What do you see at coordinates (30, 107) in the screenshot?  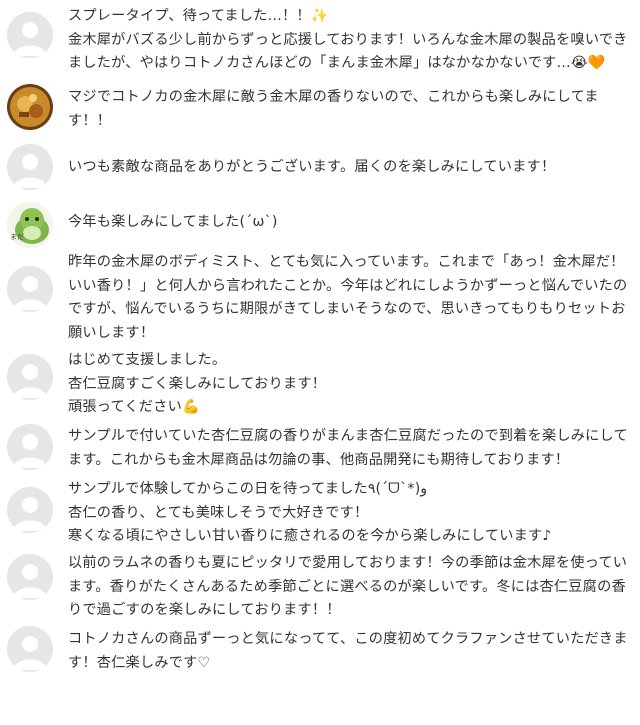 I see `food-photo-avatar` at bounding box center [30, 107].